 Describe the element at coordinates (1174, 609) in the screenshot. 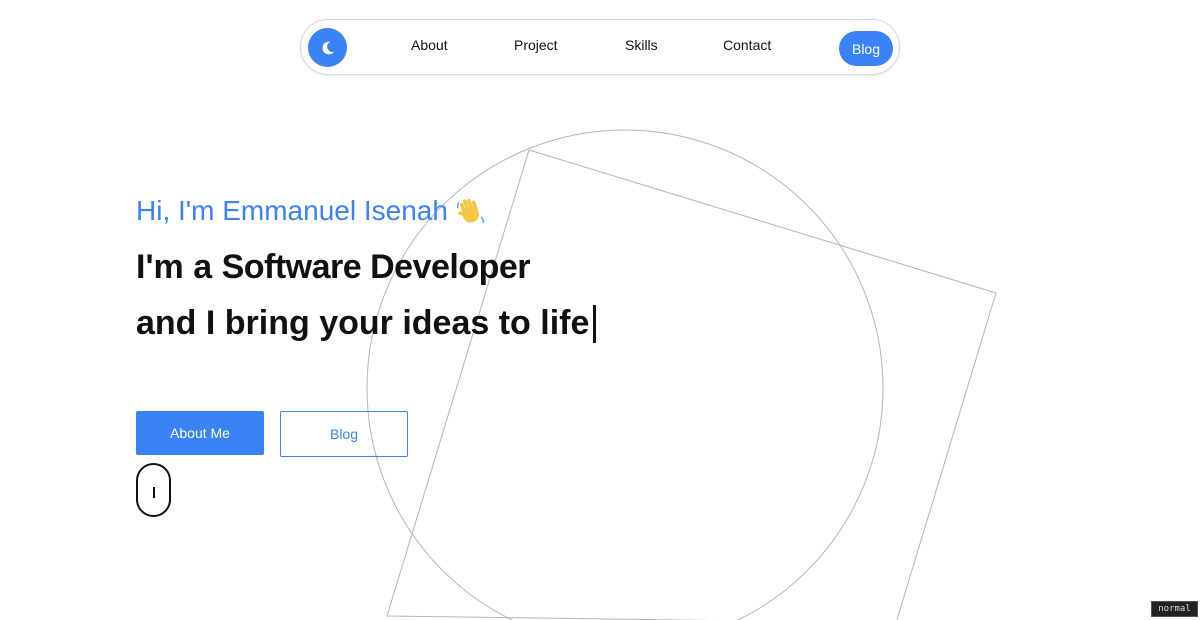

I see `mode-badge: normal` at that location.